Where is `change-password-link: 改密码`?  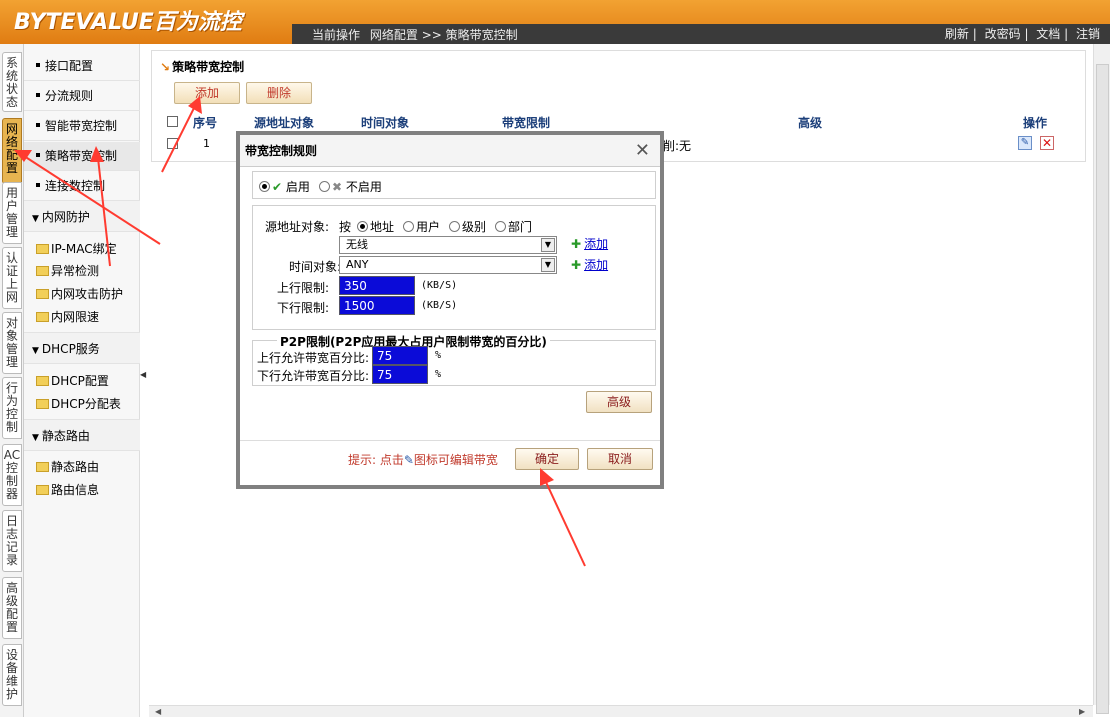
change-password-link: 改密码 is located at coordinates (1003, 34).